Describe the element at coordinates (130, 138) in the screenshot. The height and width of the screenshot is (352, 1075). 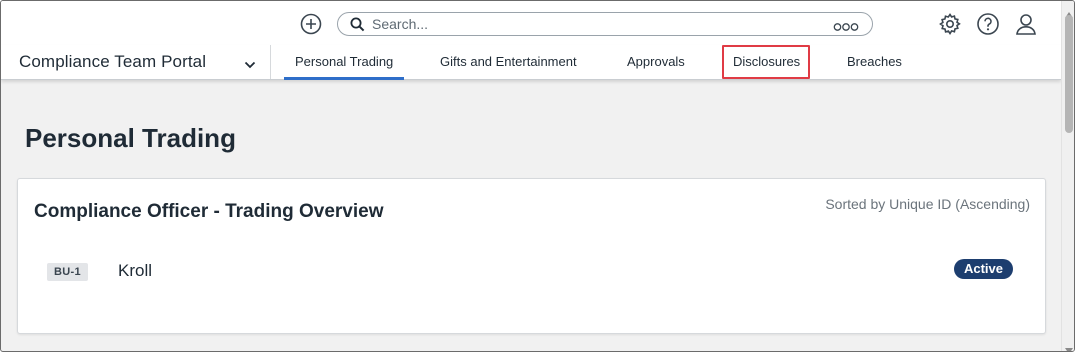
I see `page-title: Personal Trading` at that location.